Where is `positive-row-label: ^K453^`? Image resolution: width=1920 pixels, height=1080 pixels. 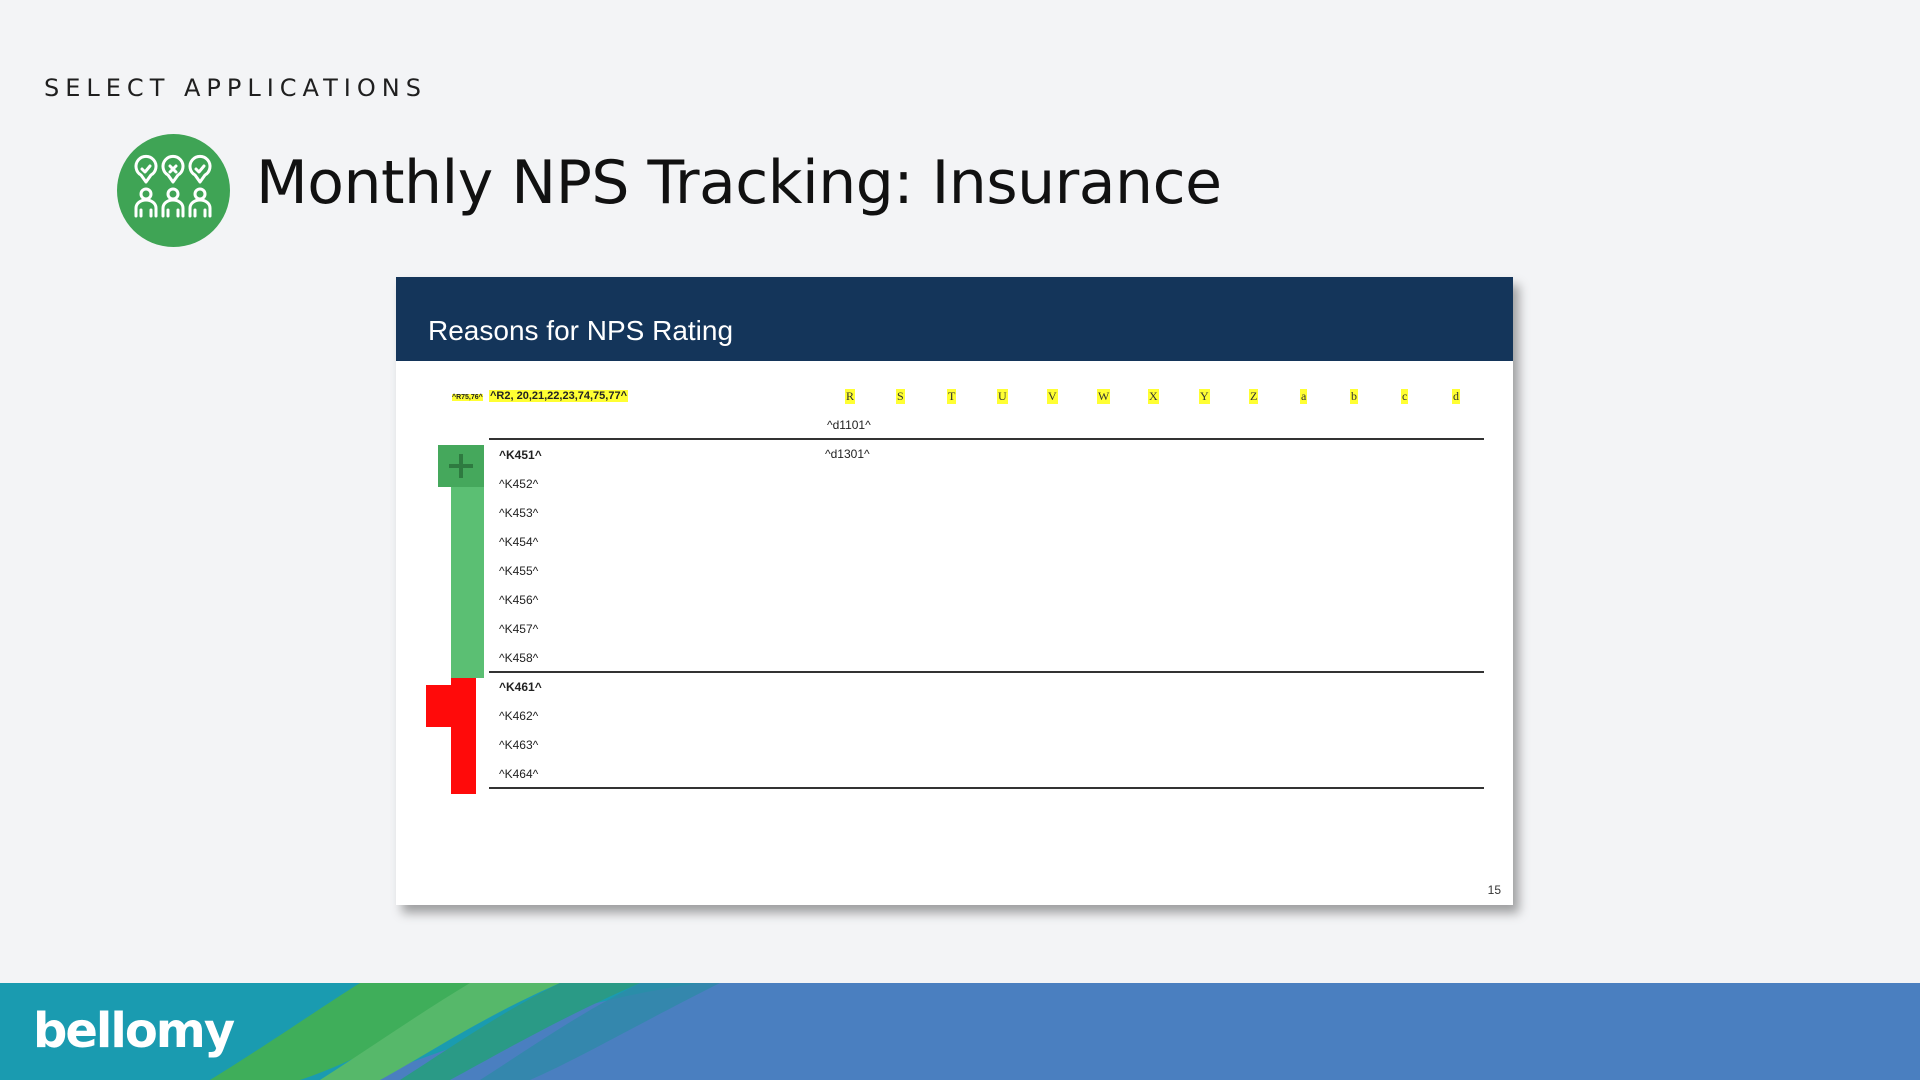
positive-row-label: ^K453^ is located at coordinates (519, 513).